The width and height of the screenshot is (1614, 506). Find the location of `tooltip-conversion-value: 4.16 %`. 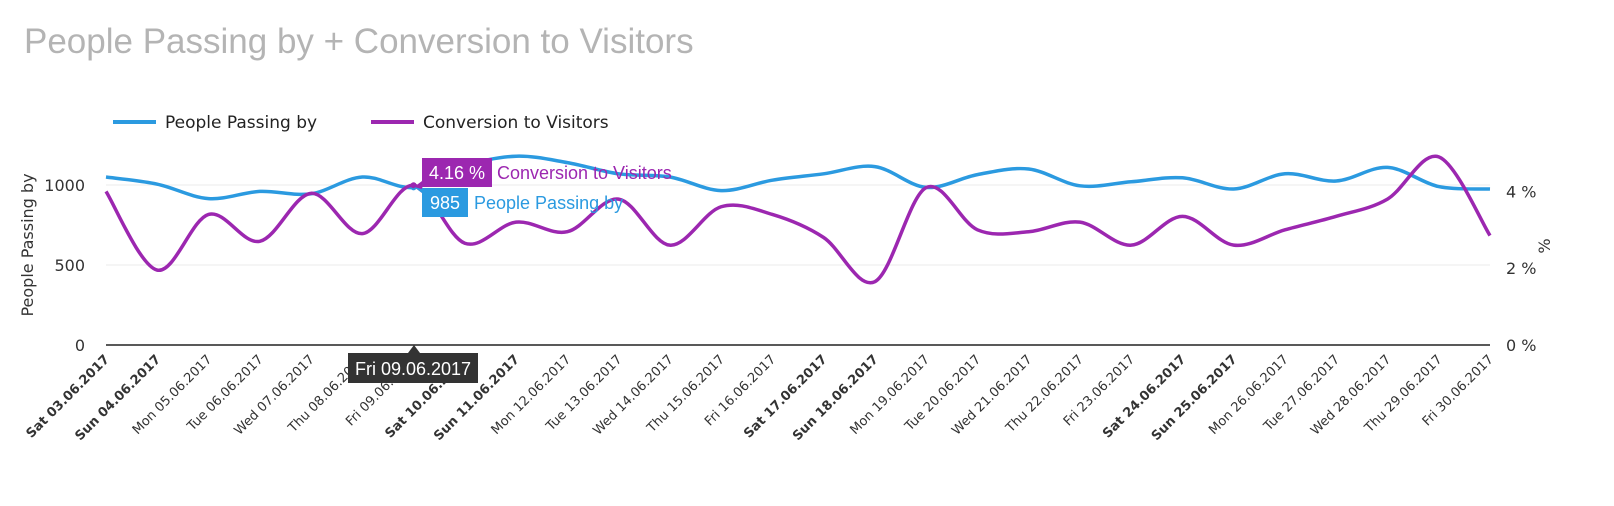

tooltip-conversion-value: 4.16 % is located at coordinates (457, 173).